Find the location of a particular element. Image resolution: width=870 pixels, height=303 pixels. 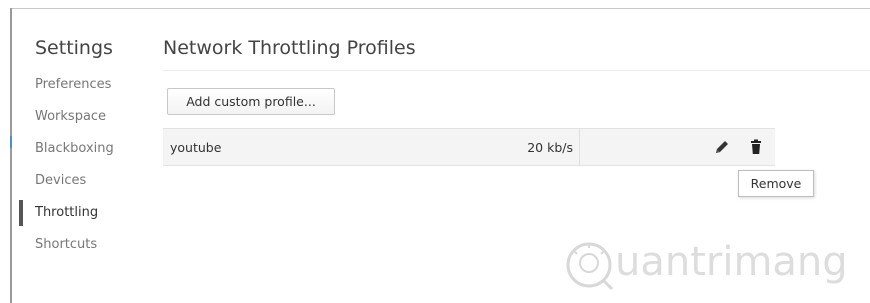

sidebar-item-preferences: Preferences is located at coordinates (73, 84).